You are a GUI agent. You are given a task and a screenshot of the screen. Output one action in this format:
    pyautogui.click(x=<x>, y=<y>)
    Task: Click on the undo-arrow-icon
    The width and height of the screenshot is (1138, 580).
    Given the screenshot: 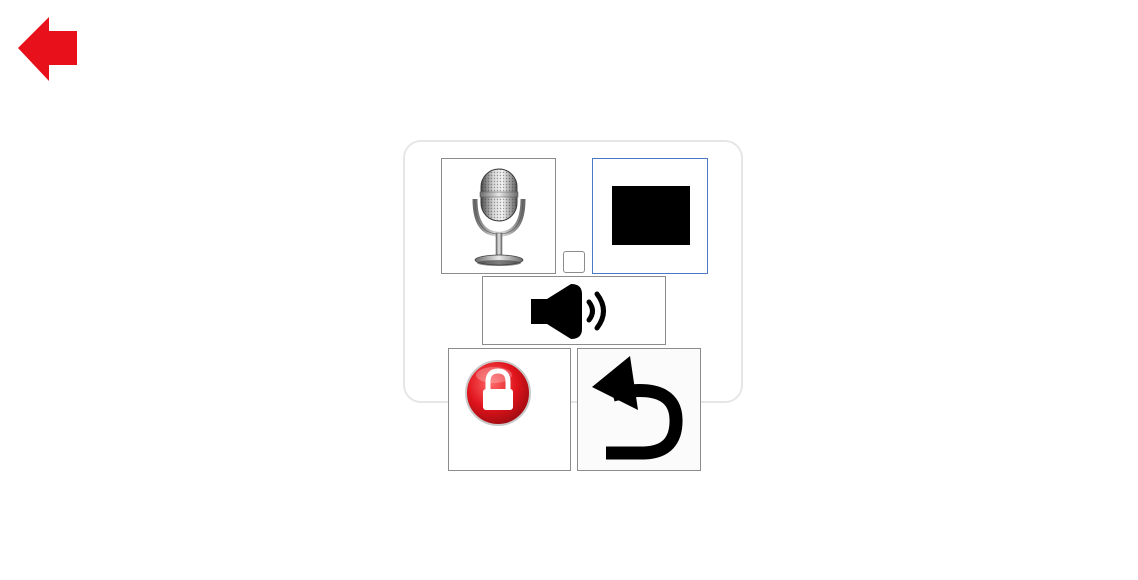 What is the action you would take?
    pyautogui.click(x=637, y=408)
    